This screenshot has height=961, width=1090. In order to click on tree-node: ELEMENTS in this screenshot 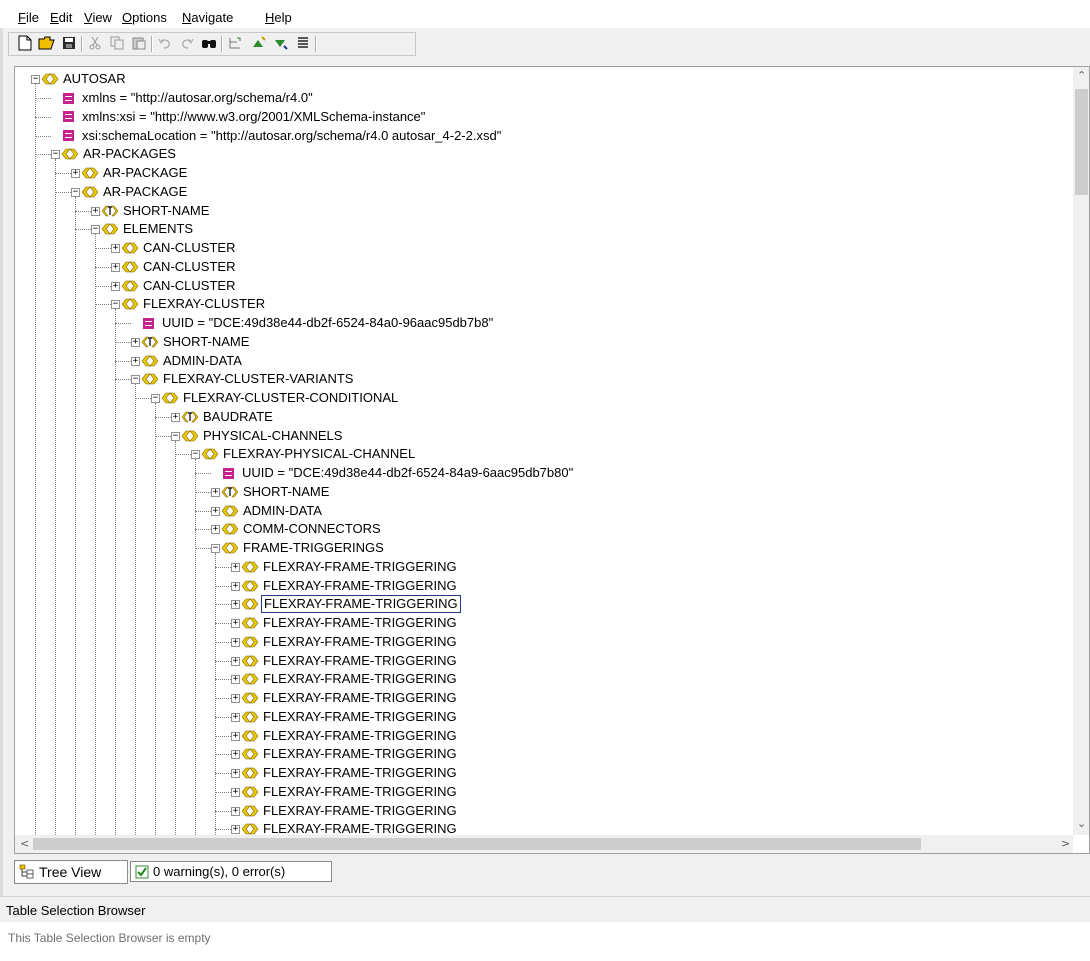, I will do `click(148, 229)`.